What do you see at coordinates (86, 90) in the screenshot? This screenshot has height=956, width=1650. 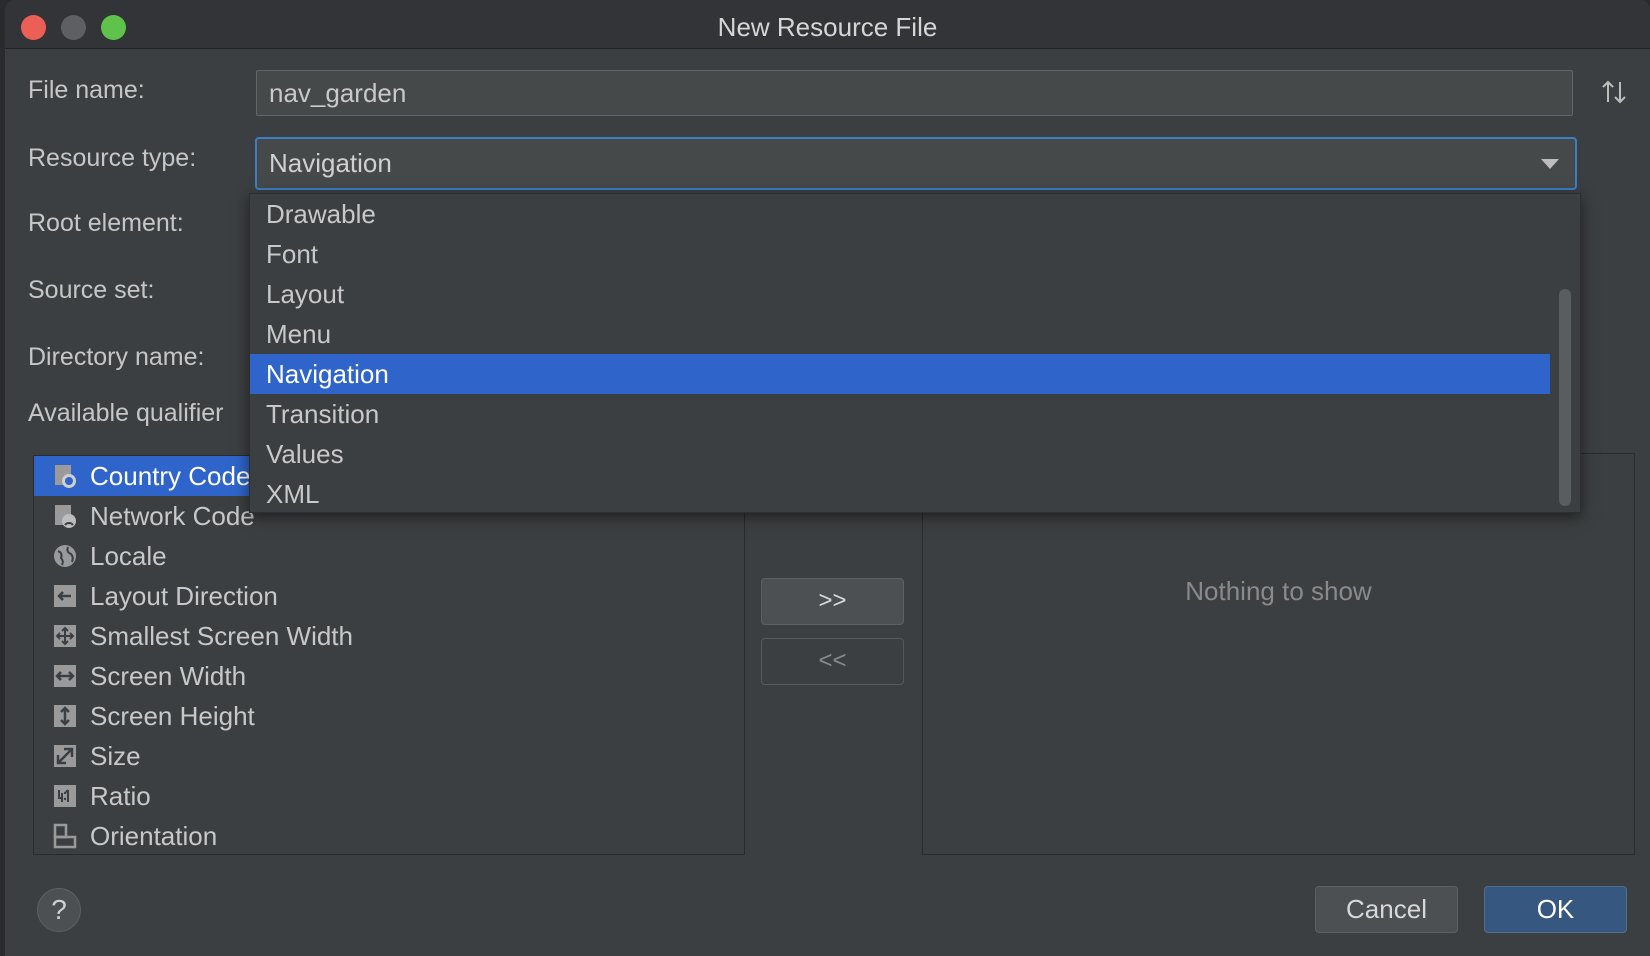 I see `file-name-label: File name:` at bounding box center [86, 90].